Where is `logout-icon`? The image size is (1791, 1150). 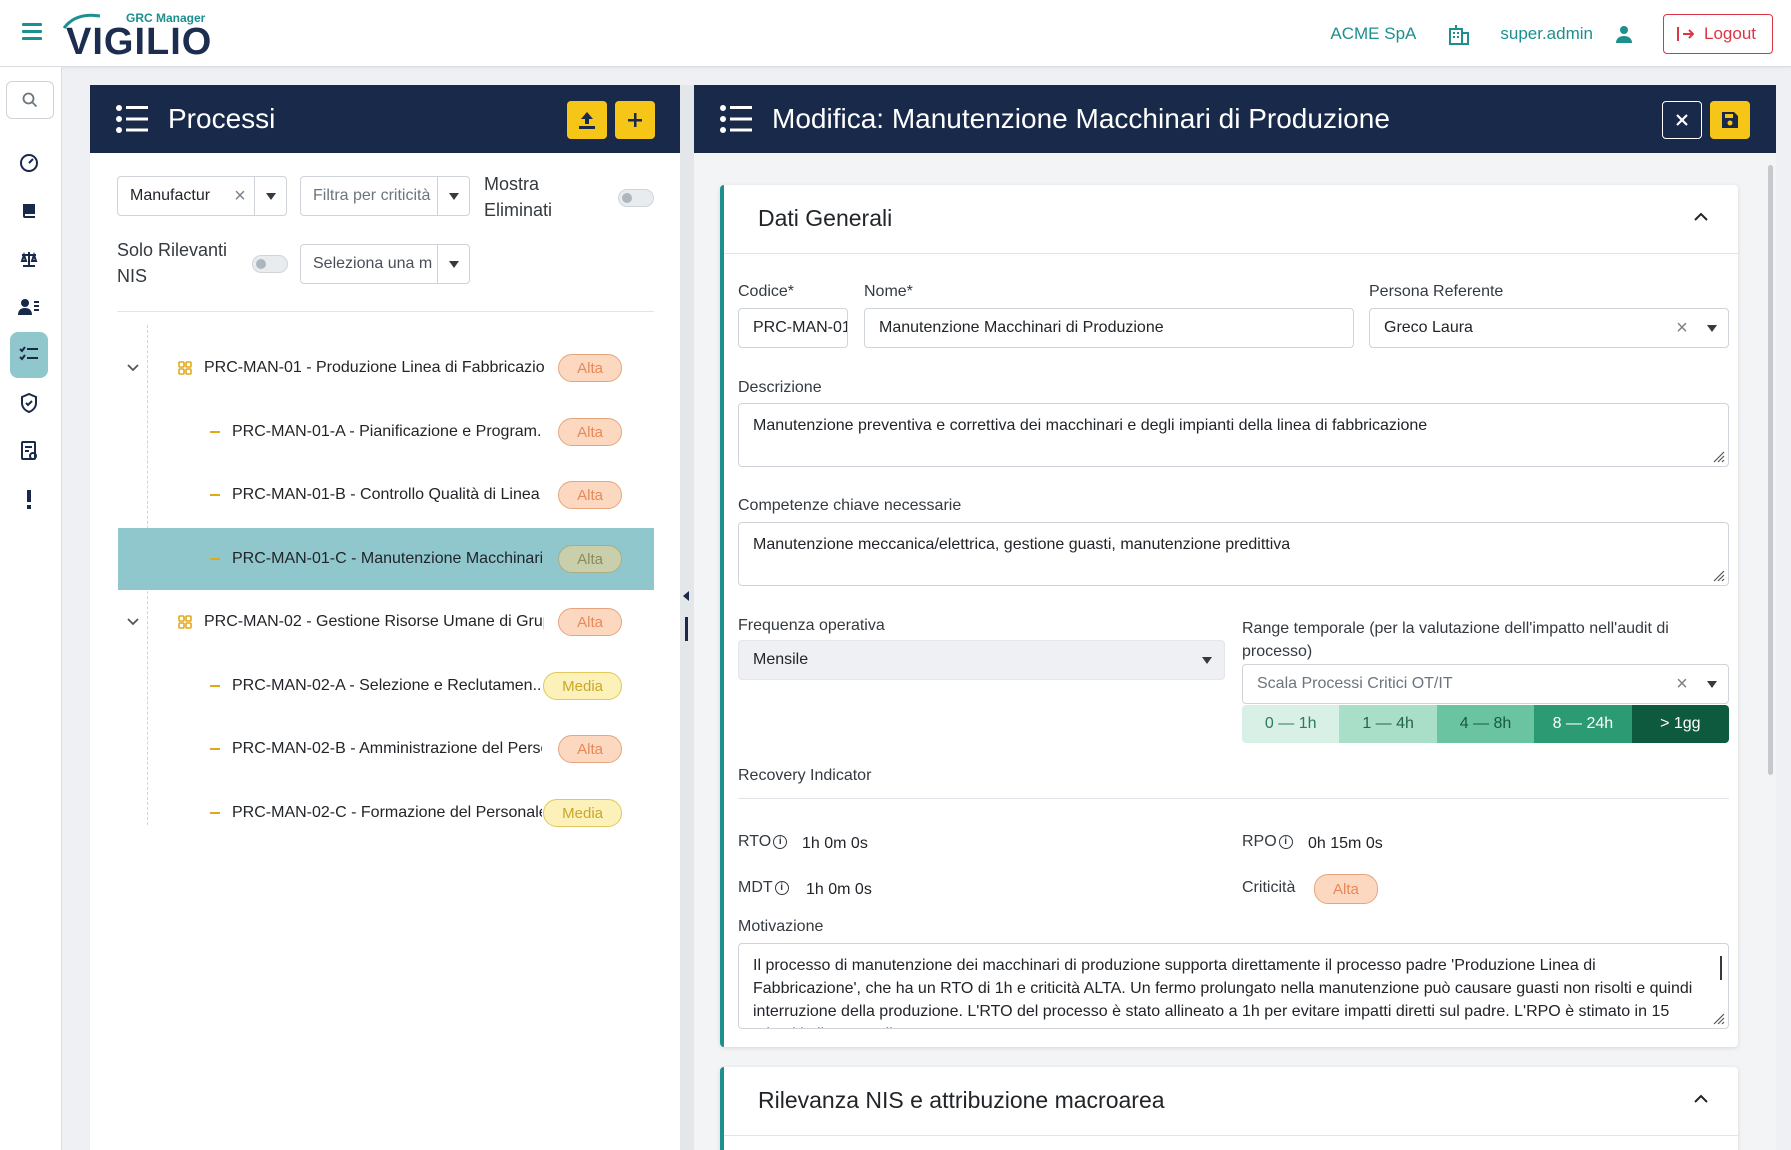
logout-icon is located at coordinates (1685, 34).